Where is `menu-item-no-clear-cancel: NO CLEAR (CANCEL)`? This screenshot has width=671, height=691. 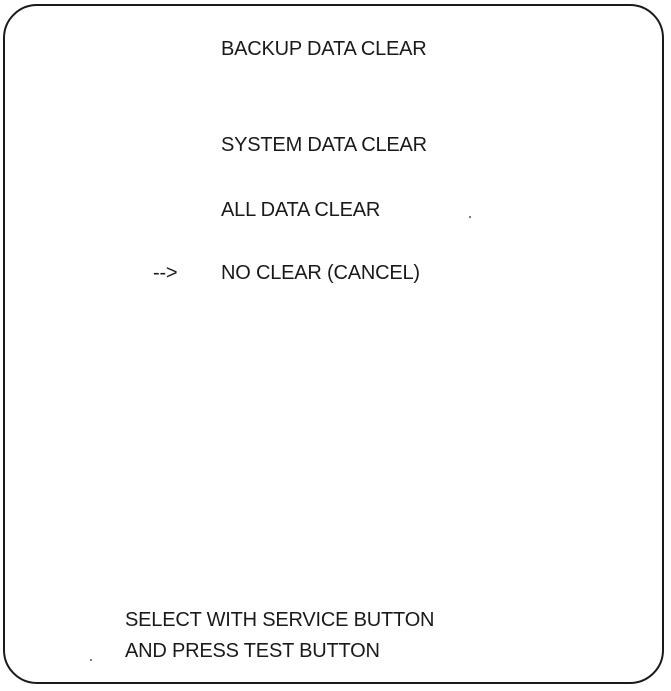 menu-item-no-clear-cancel: NO CLEAR (CANCEL) is located at coordinates (320, 273).